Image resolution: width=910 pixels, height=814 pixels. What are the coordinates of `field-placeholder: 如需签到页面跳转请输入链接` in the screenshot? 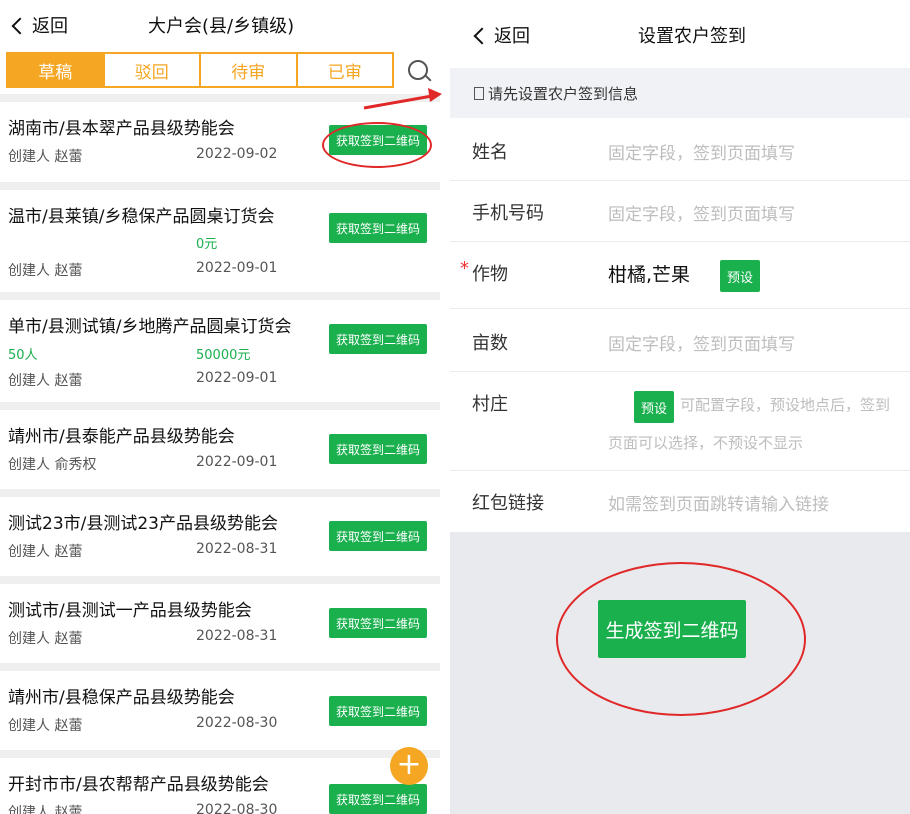 It's located at (718, 505).